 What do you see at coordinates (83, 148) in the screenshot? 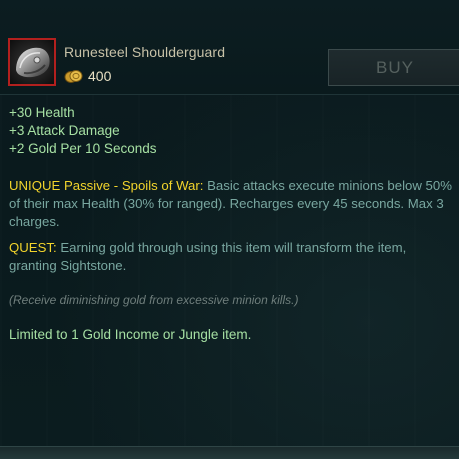
I see `stat-gold-per-10: +2 Gold Per 10 Seconds` at bounding box center [83, 148].